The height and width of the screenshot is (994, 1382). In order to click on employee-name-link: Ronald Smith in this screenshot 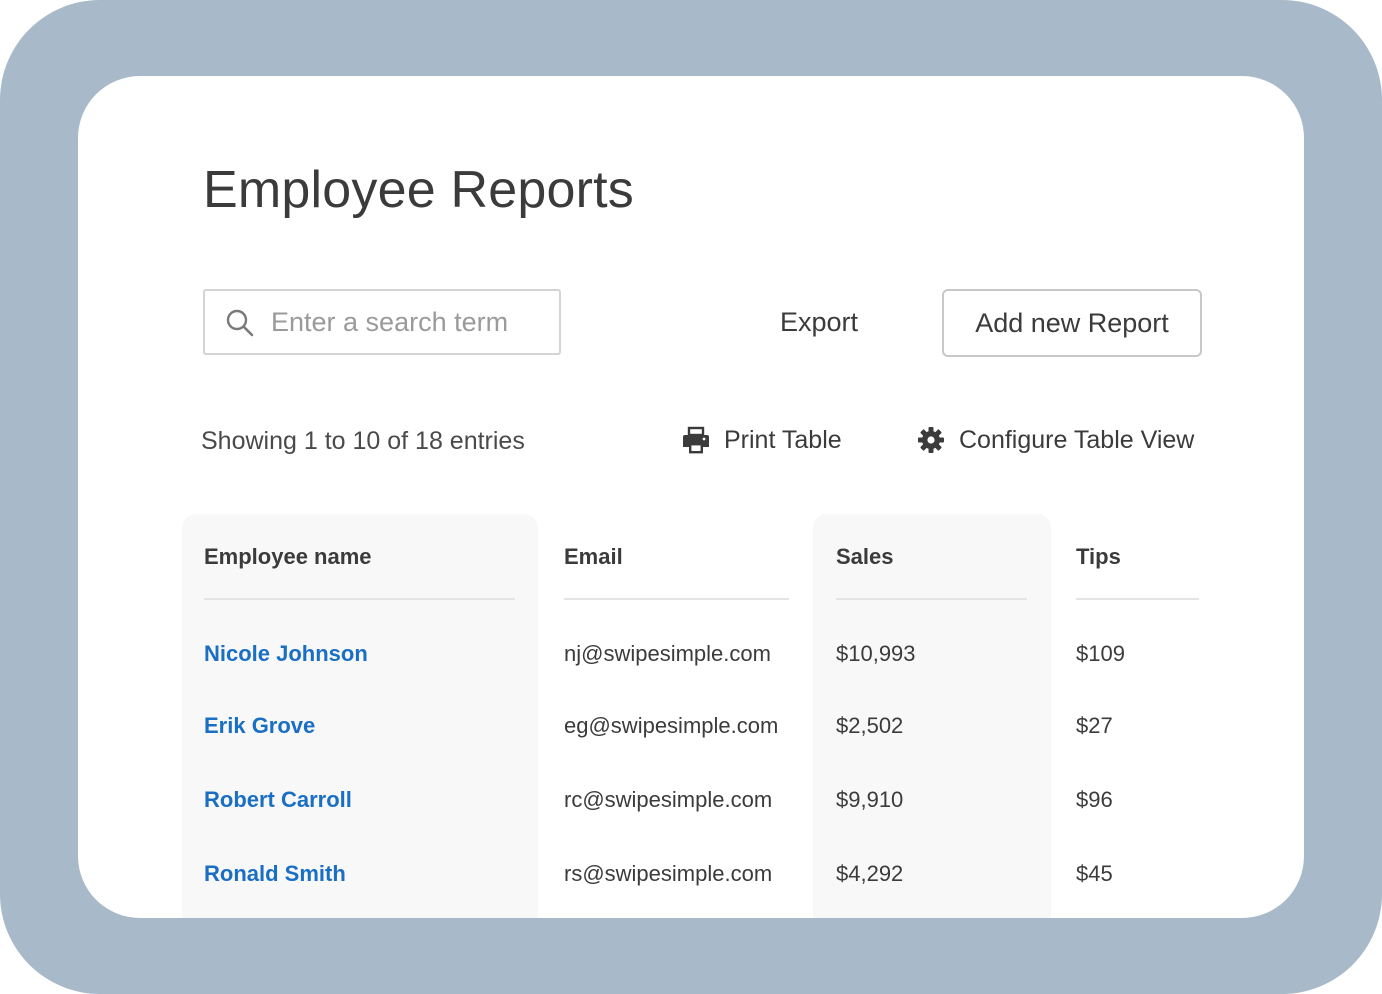, I will do `click(275, 874)`.